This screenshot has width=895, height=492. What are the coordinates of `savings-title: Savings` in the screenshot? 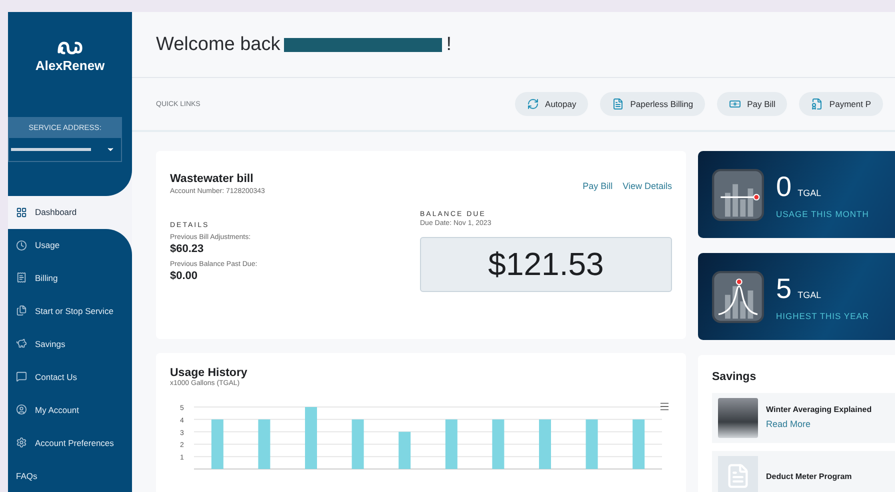 It's located at (735, 377).